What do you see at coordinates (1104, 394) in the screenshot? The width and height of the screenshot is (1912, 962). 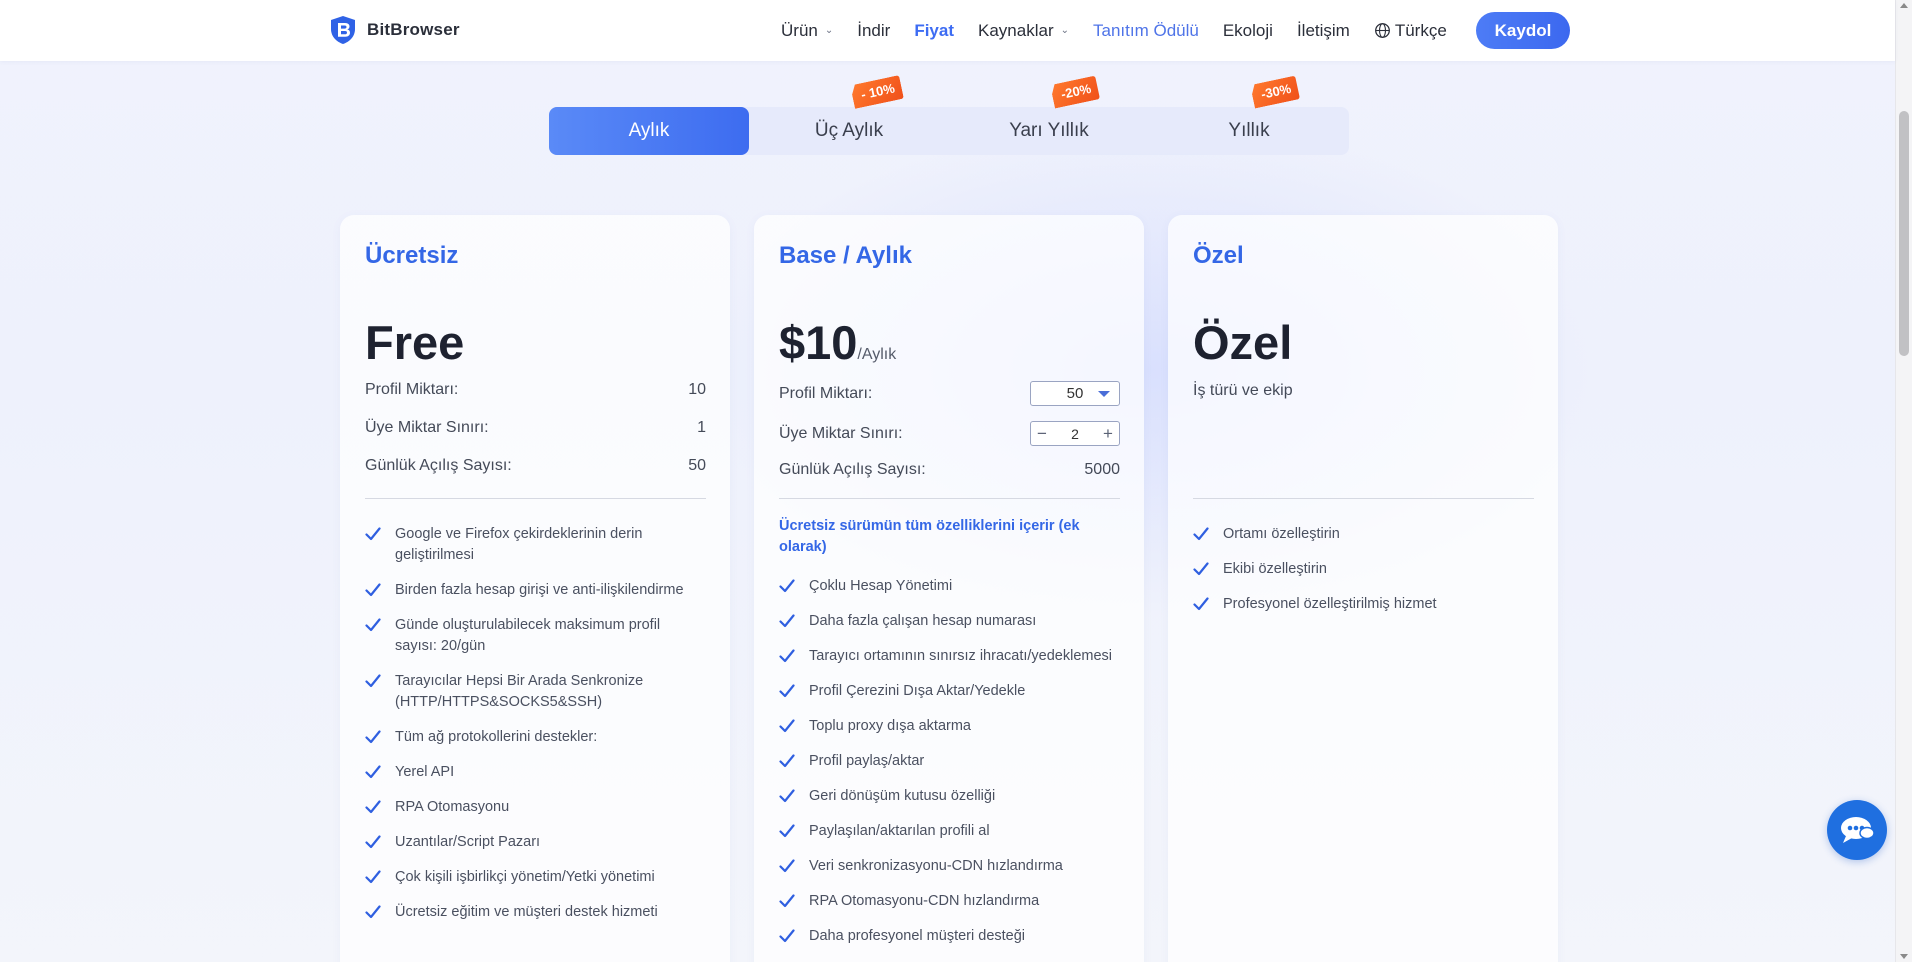 I see `caret-down-icon` at bounding box center [1104, 394].